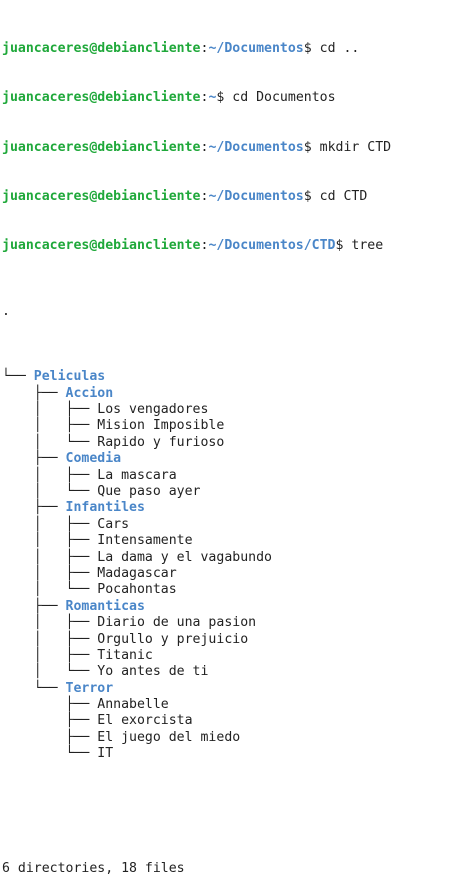 This screenshot has width=472, height=894. What do you see at coordinates (237, 656) in the screenshot?
I see `tree-file-line: │ ├── Titanic` at bounding box center [237, 656].